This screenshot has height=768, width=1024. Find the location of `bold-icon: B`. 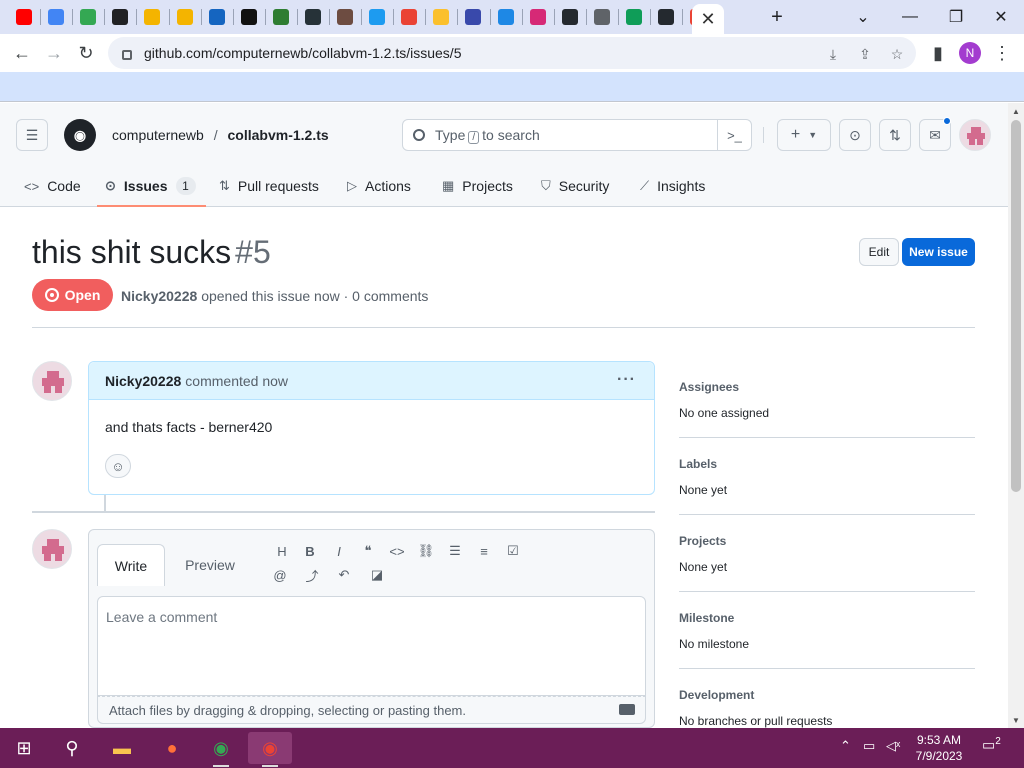

bold-icon: B is located at coordinates (310, 551).